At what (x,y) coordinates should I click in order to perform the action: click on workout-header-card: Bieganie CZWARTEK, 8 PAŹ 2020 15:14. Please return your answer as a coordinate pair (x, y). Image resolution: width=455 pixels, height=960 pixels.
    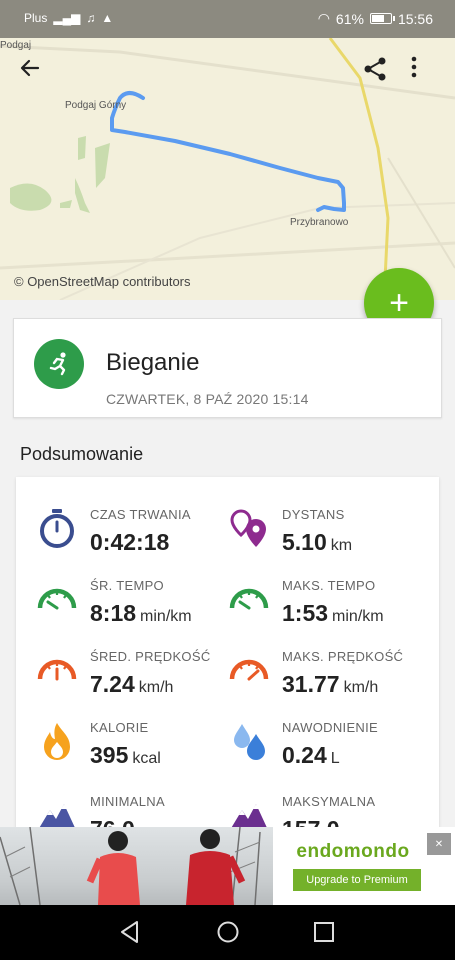
    Looking at the image, I should click on (227, 368).